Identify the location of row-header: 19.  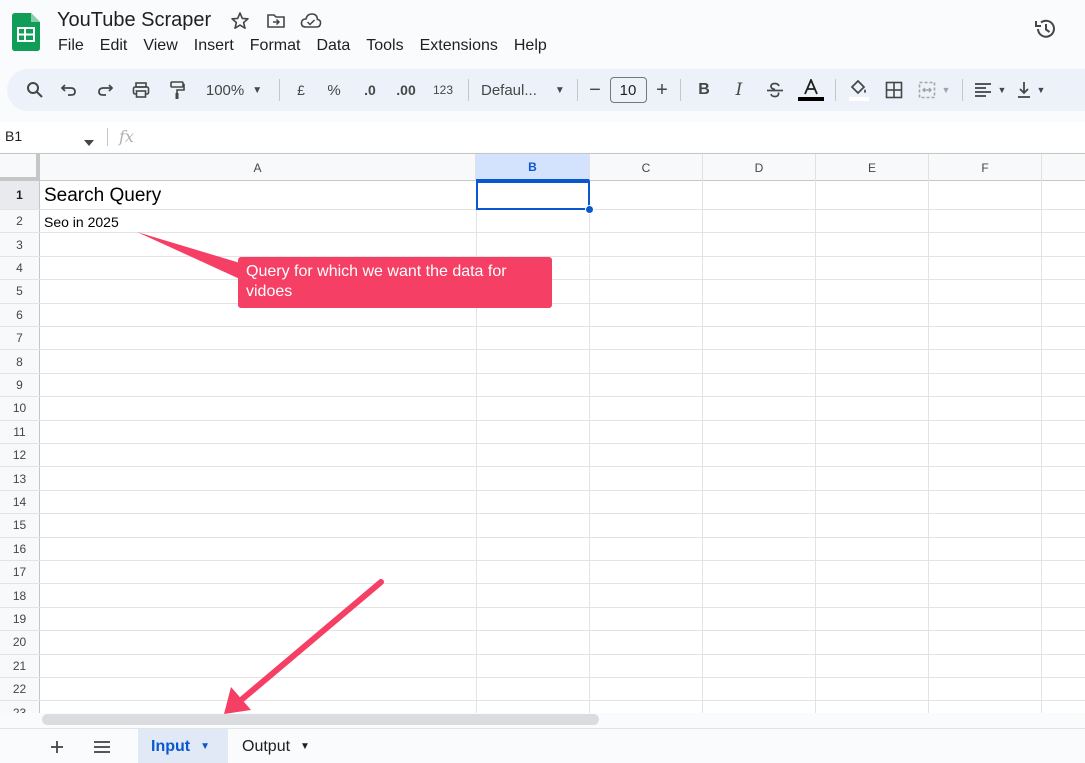
(20, 619).